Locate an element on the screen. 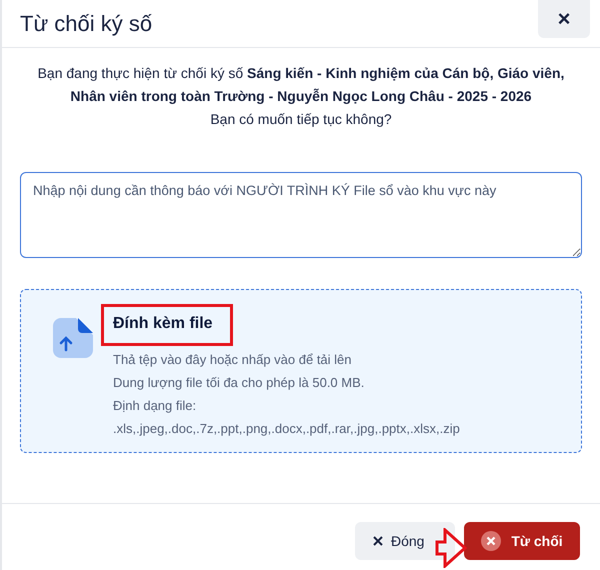 The image size is (600, 570). dialog-title: Từ chối ký số is located at coordinates (86, 24).